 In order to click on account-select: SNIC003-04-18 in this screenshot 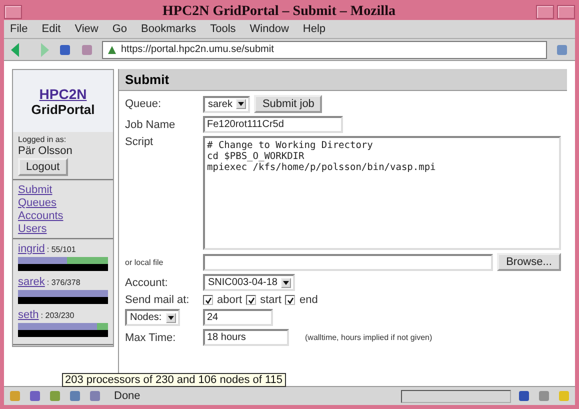, I will do `click(249, 282)`.